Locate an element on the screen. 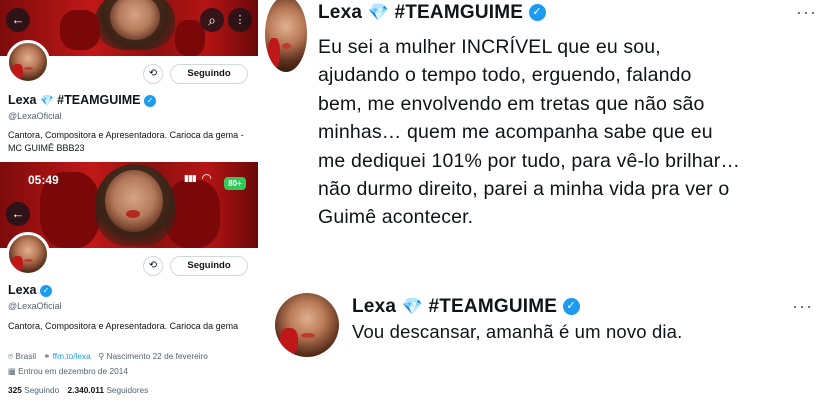  tweet-text: Vou descansar, amanhã é um novo dia. is located at coordinates (517, 331).